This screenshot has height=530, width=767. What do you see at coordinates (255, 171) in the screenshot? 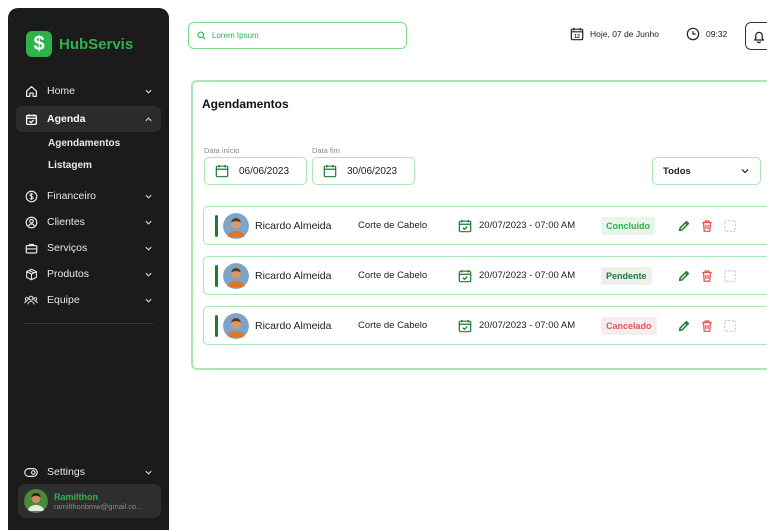
I see `start-date-field: 06/06/2023` at bounding box center [255, 171].